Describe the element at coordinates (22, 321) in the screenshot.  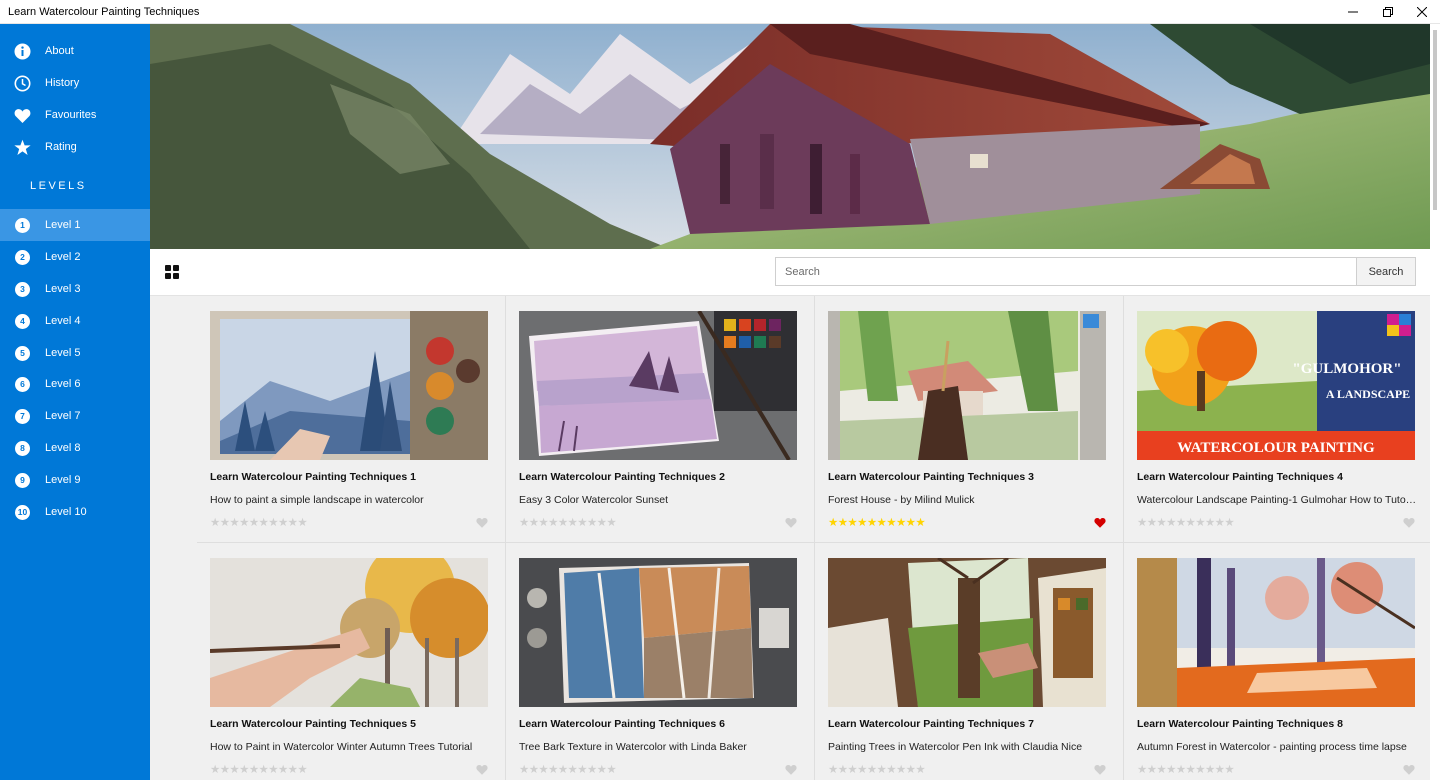
I see `level-number-badge: 4` at that location.